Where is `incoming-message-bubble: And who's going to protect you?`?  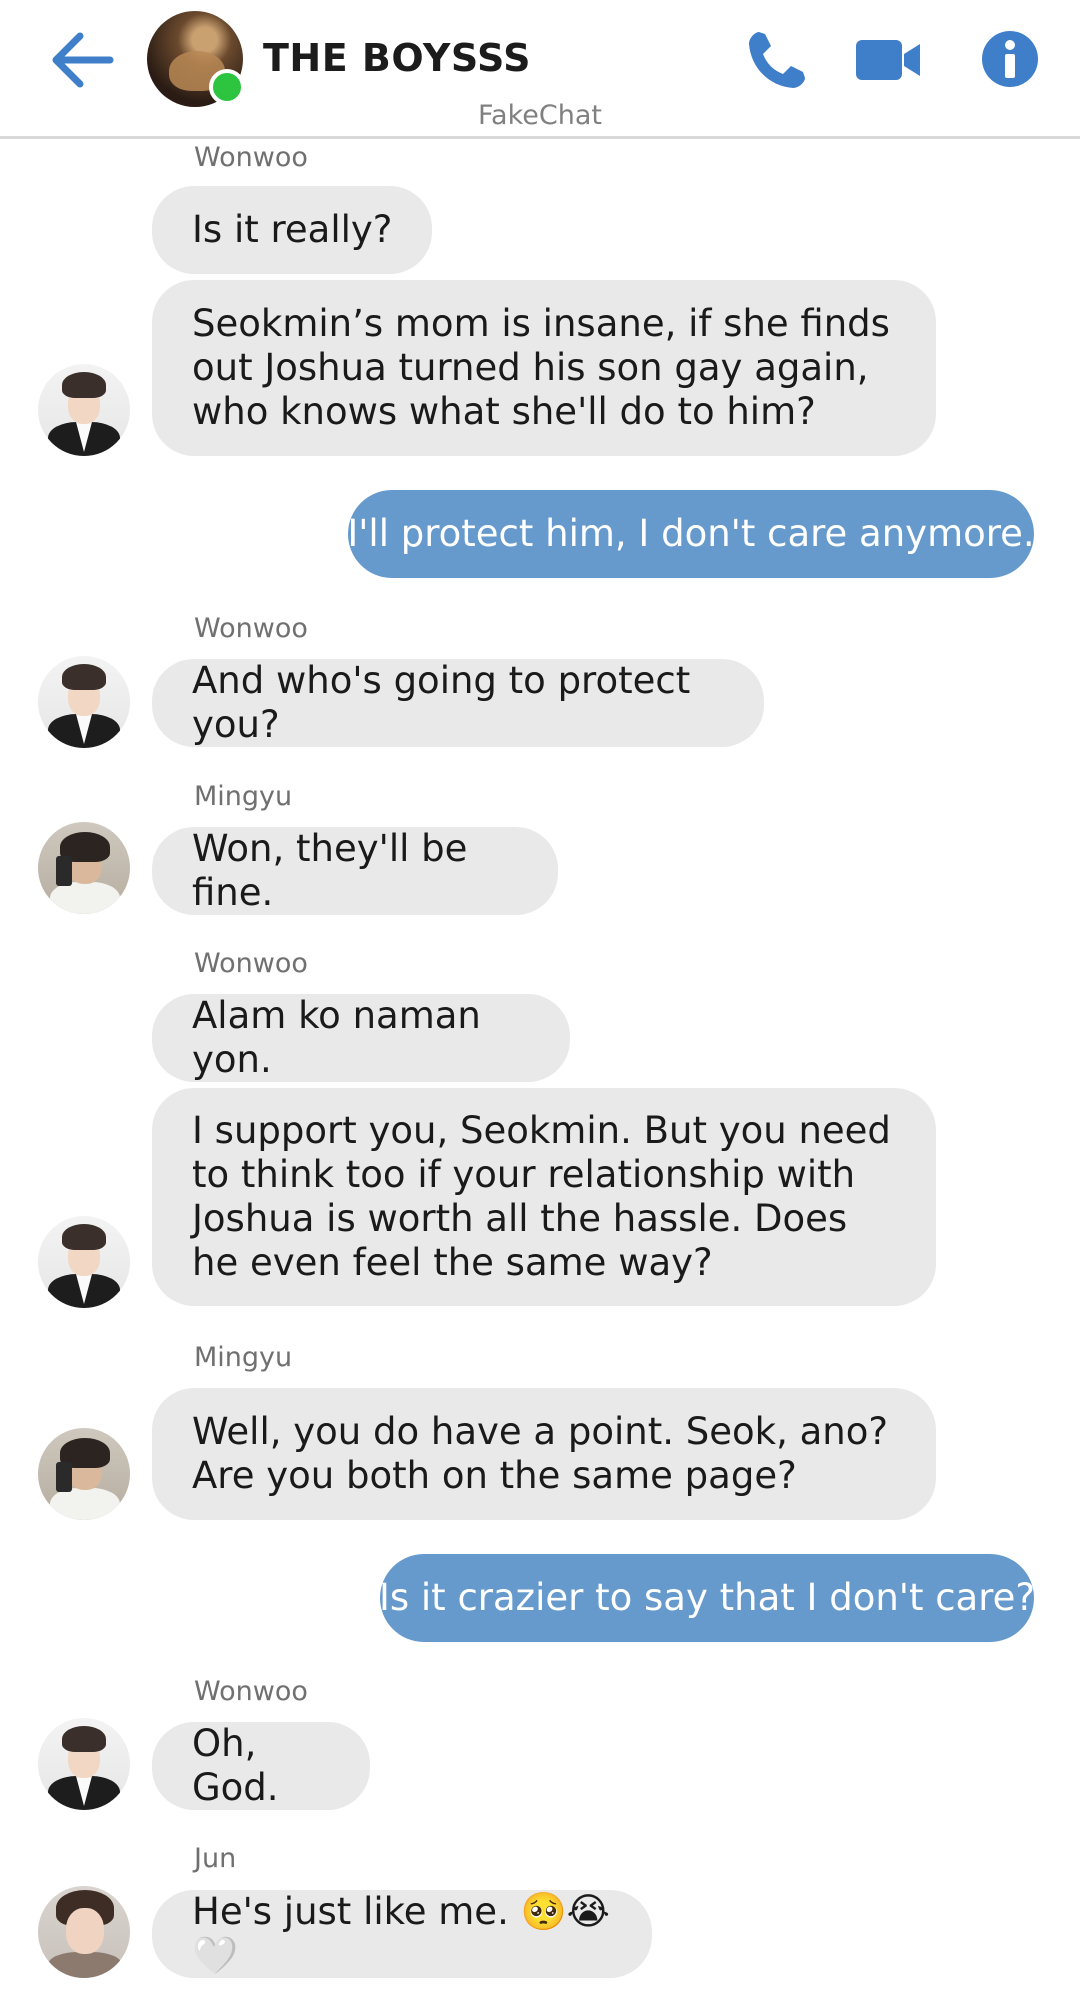
incoming-message-bubble: And who's going to protect you? is located at coordinates (458, 703).